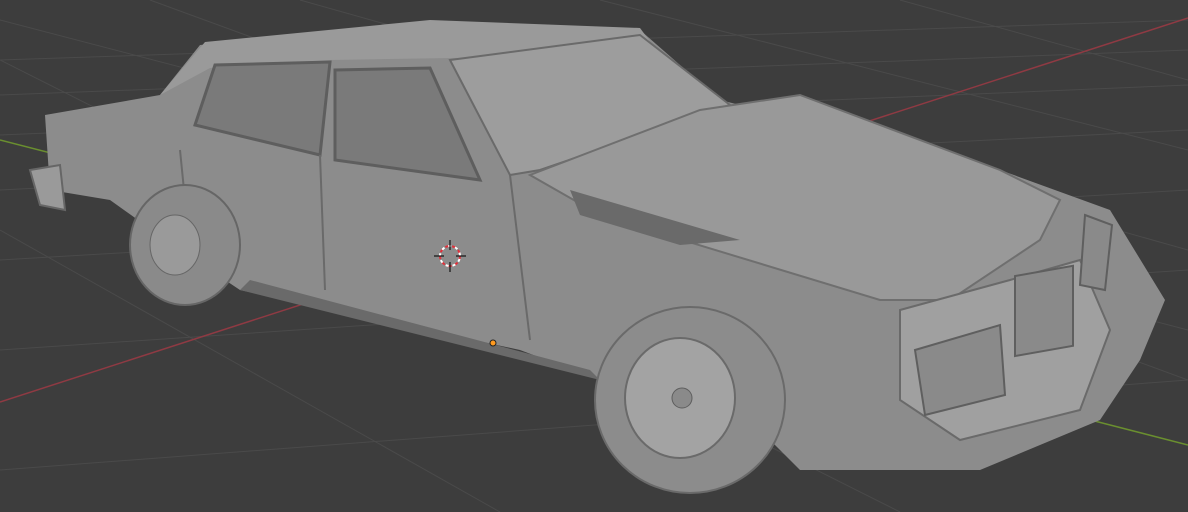 This screenshot has height=512, width=1188. Describe the element at coordinates (493, 343) in the screenshot. I see `object-origin-dot` at that location.